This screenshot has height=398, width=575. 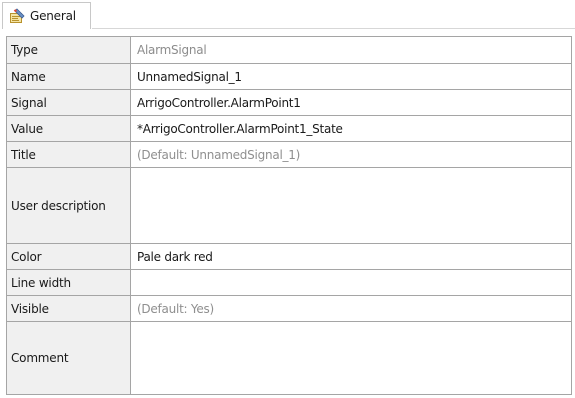 What do you see at coordinates (69, 50) in the screenshot?
I see `property-label-type: Type` at bounding box center [69, 50].